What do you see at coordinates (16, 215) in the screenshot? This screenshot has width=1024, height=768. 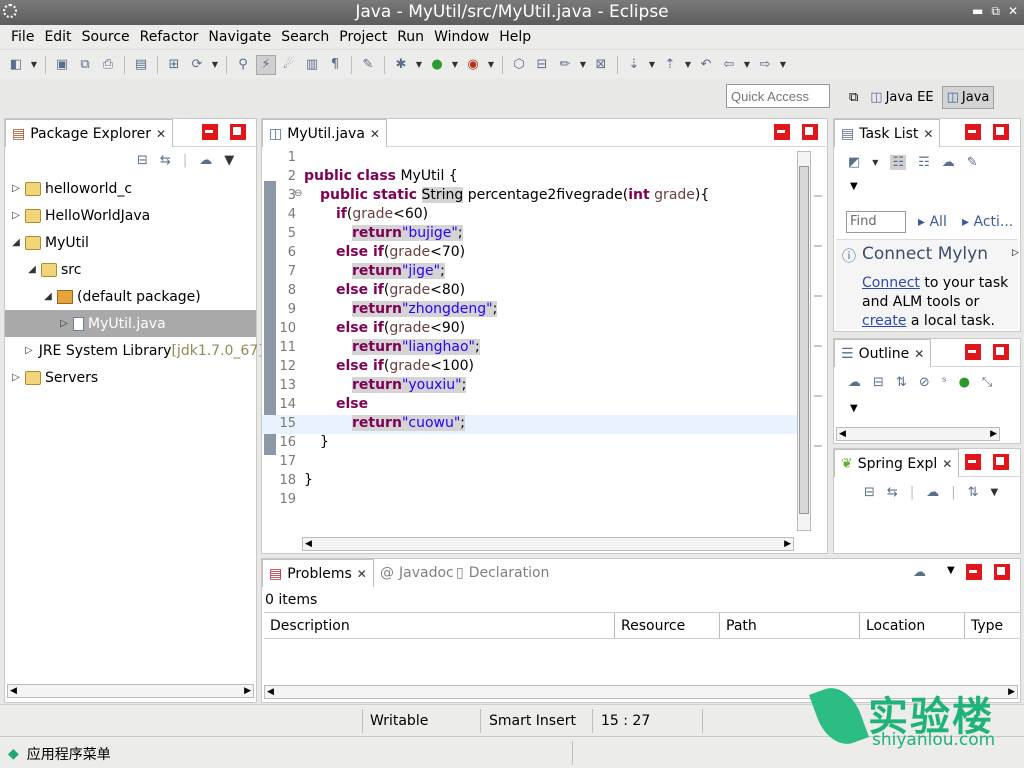 I see `expand-icon: ▷` at bounding box center [16, 215].